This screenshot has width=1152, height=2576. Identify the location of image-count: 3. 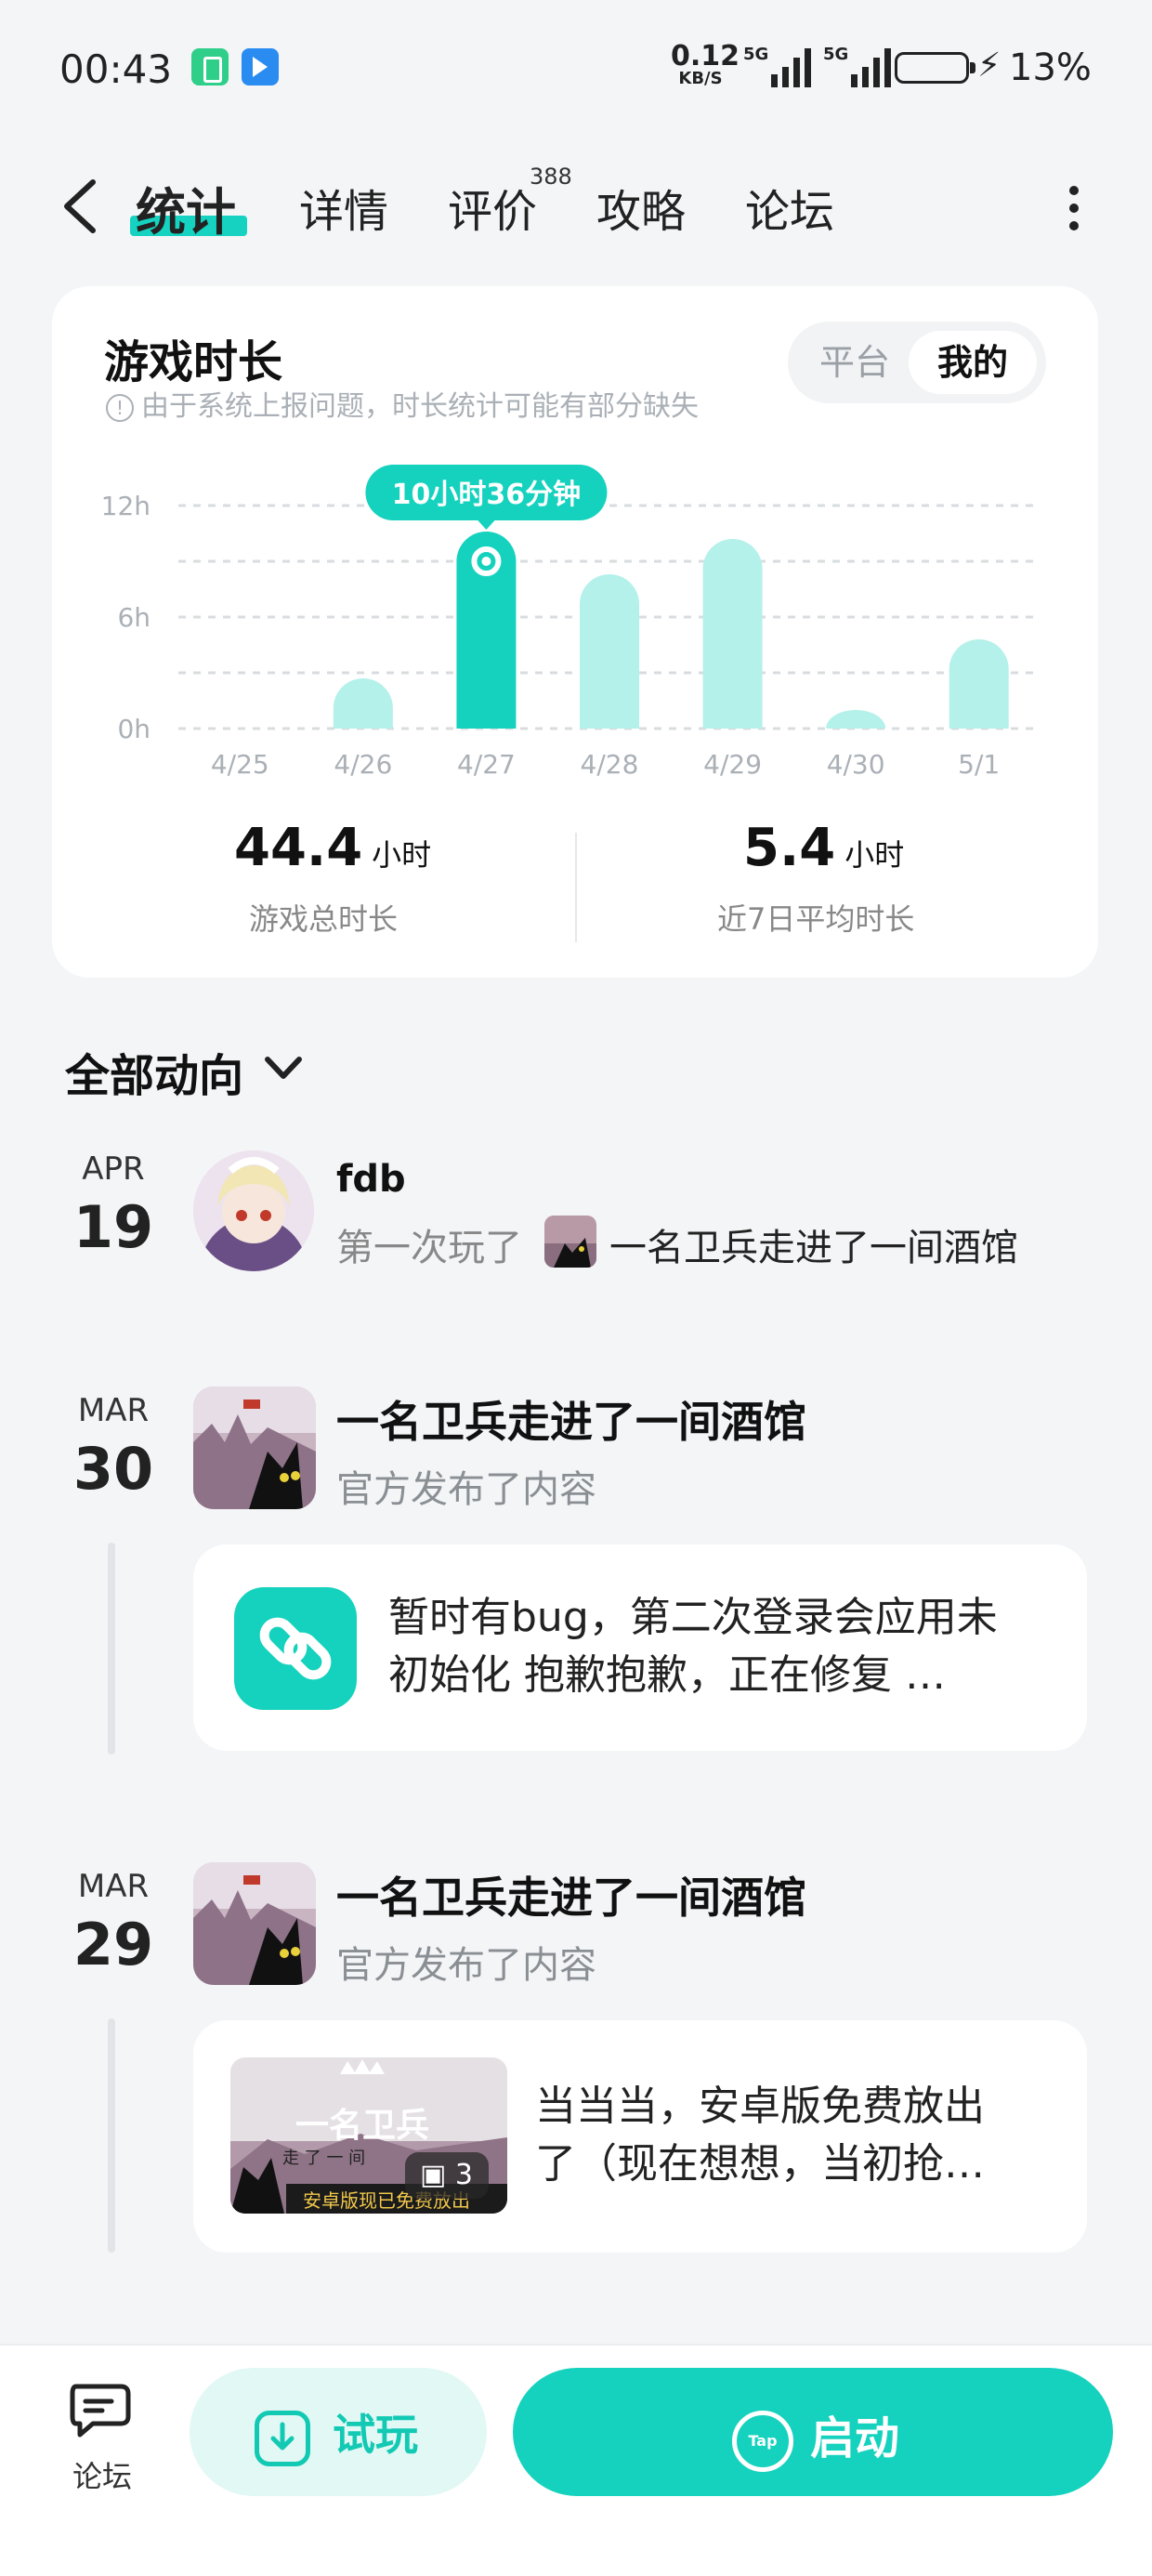
(463, 2175).